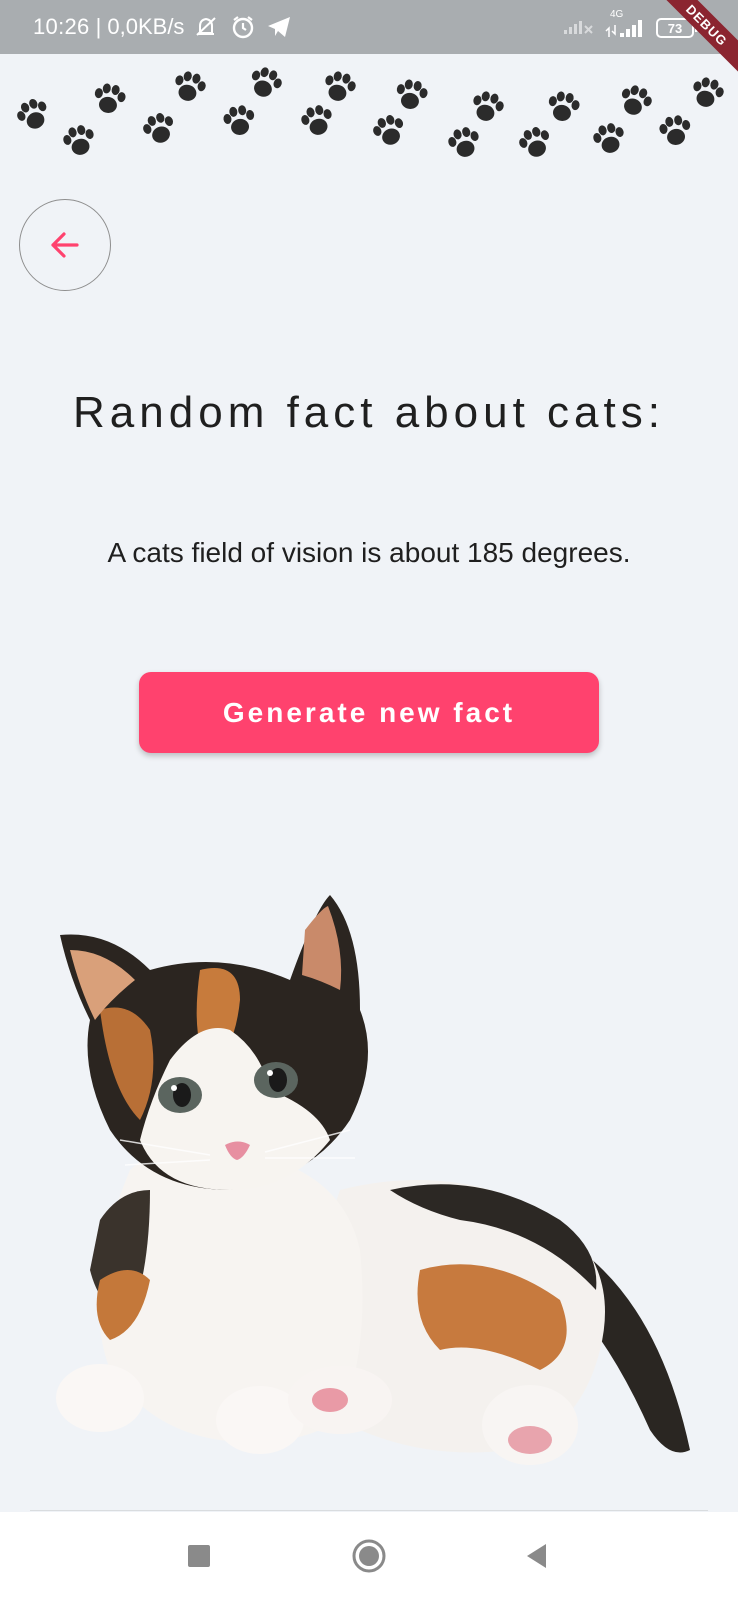  I want to click on system-nav-bar, so click(369, 1556).